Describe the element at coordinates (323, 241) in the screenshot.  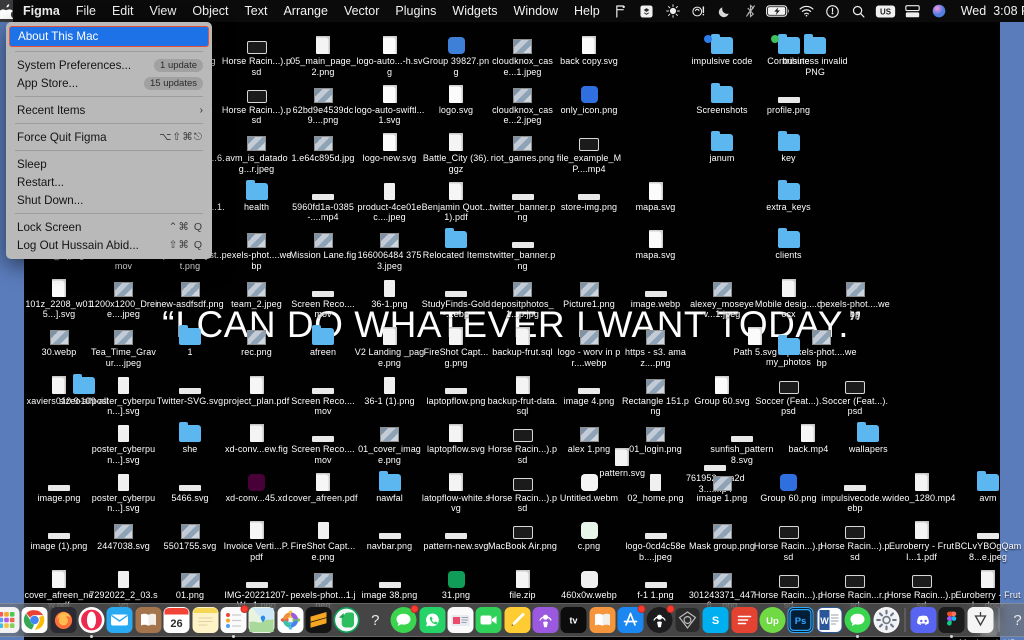
I see `desktop-icon: Mission Lane.fig` at that location.